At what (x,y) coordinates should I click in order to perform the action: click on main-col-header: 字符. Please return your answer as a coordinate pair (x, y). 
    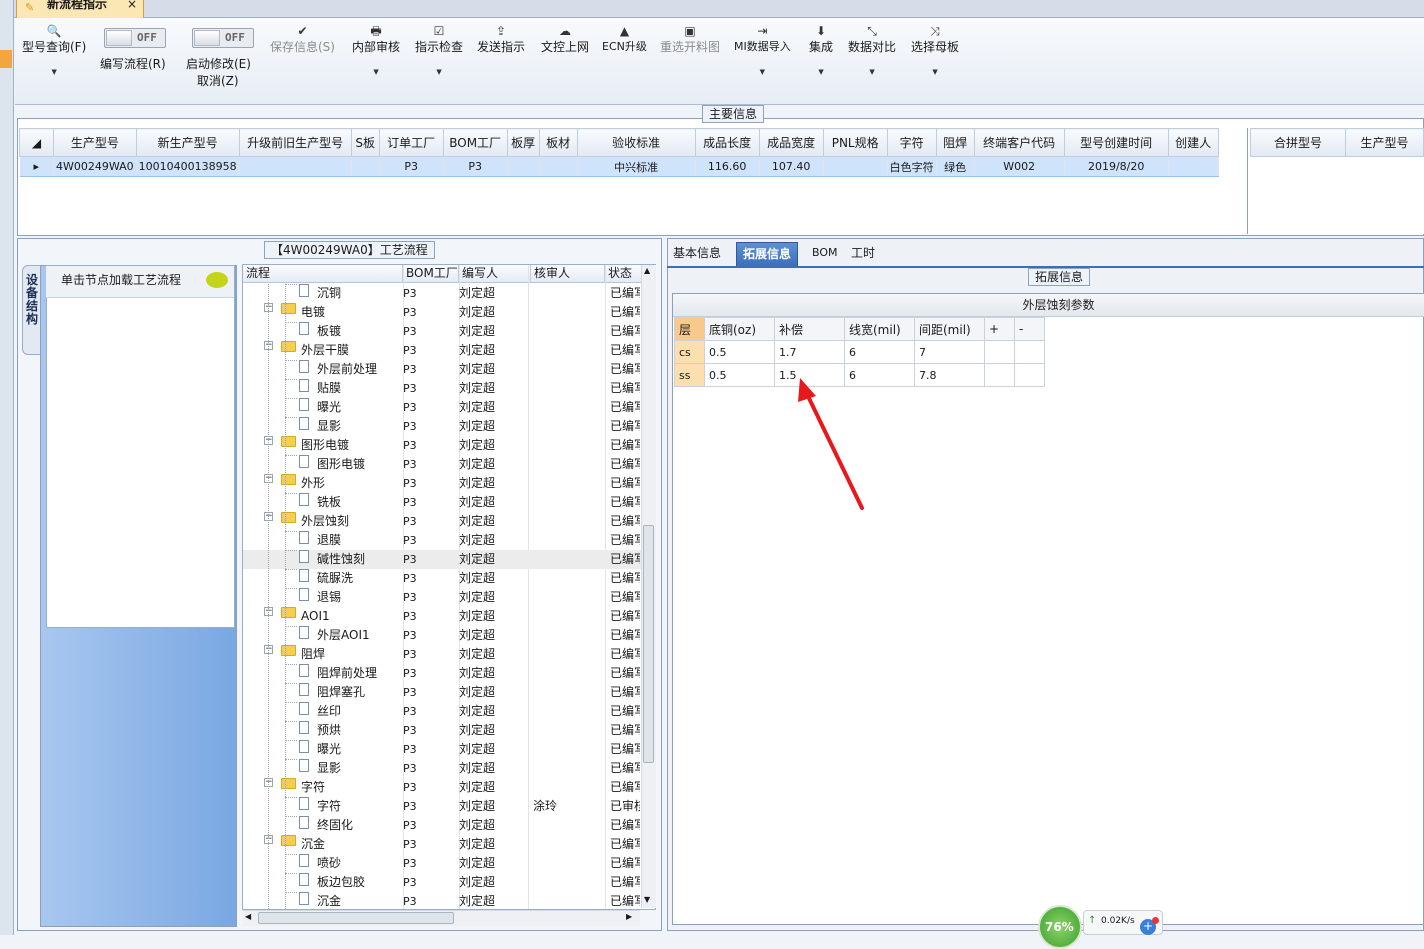
    Looking at the image, I should click on (911, 142).